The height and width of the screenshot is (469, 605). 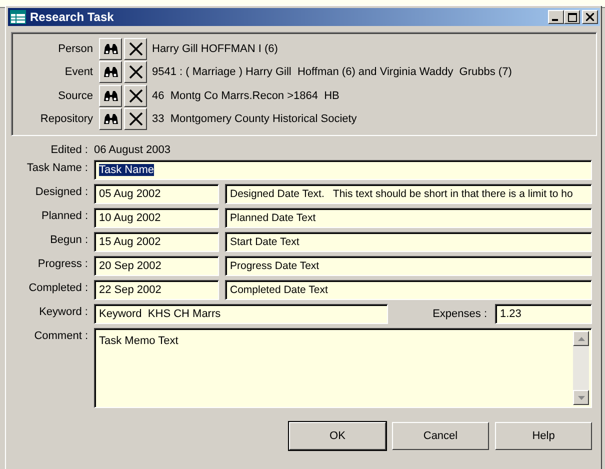 What do you see at coordinates (343, 170) in the screenshot?
I see `task-name-field: Task Name` at bounding box center [343, 170].